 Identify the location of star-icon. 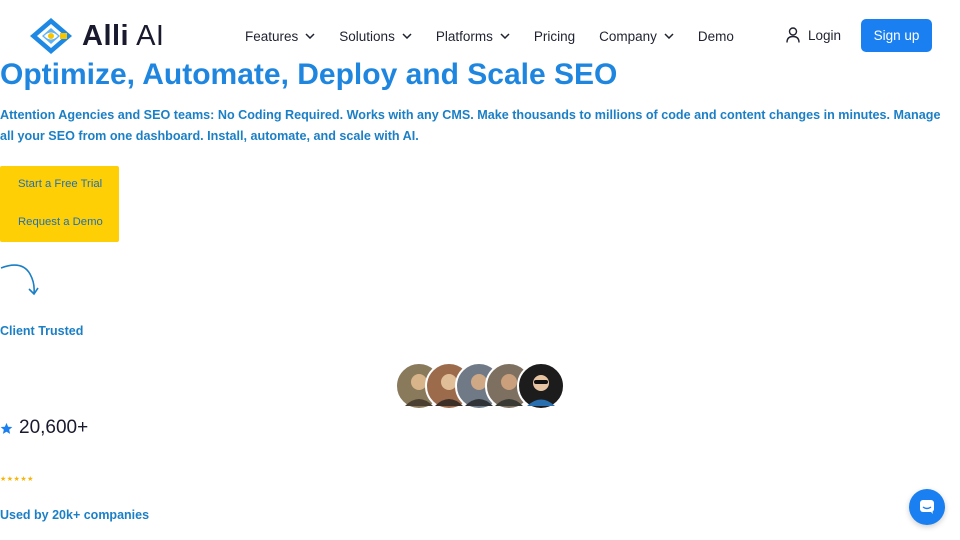
(6, 428).